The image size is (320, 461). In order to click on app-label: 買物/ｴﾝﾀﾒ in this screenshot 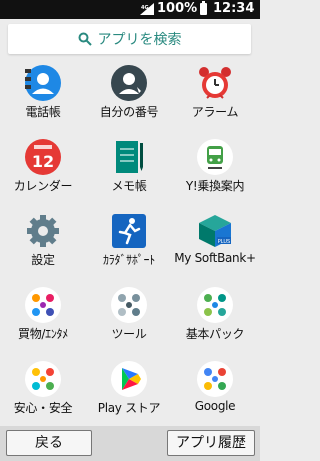, I will do `click(43, 334)`.